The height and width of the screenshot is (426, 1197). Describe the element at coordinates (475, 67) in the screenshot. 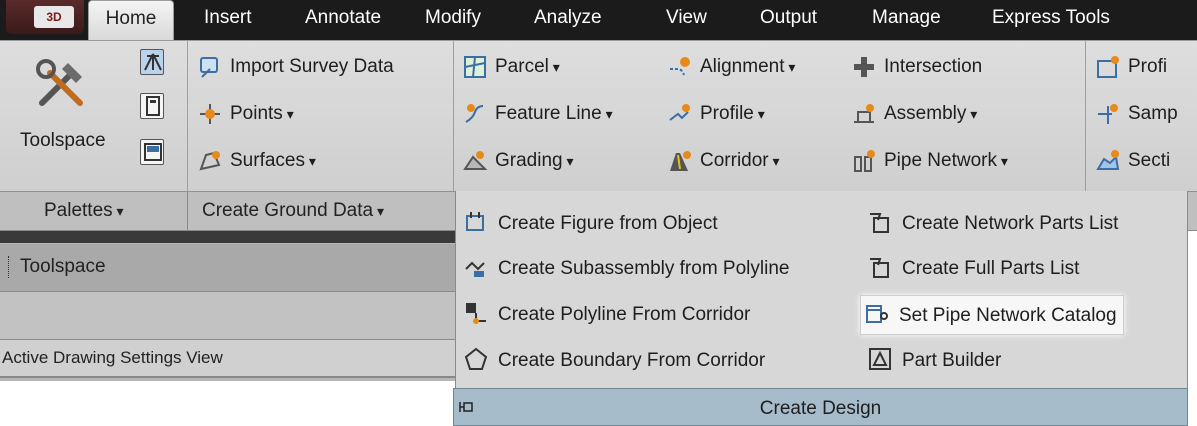

I see `parcel-icon` at that location.